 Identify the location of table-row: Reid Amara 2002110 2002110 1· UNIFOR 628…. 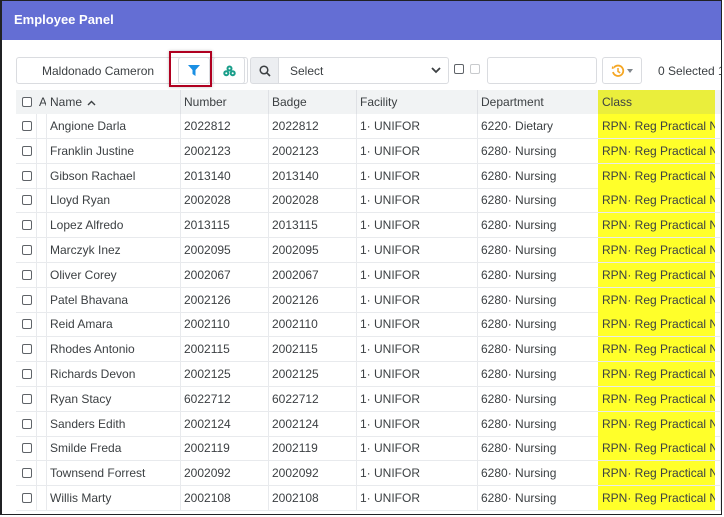
(368, 325).